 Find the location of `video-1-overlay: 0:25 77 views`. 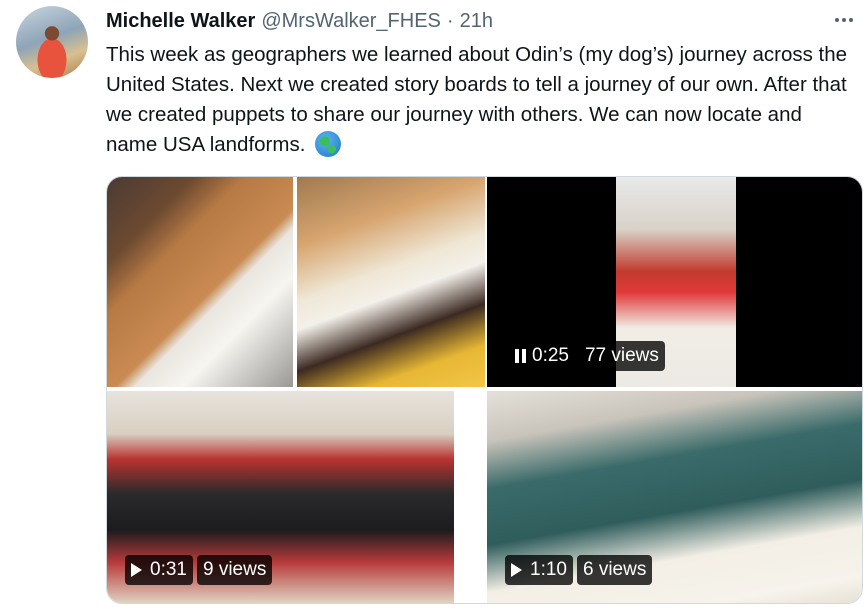

video-1-overlay: 0:25 77 views is located at coordinates (587, 356).